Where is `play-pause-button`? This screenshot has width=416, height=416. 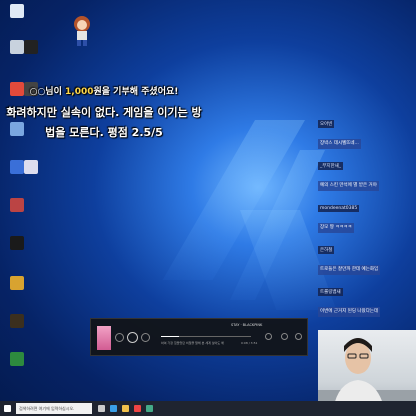 play-pause-button is located at coordinates (132, 337).